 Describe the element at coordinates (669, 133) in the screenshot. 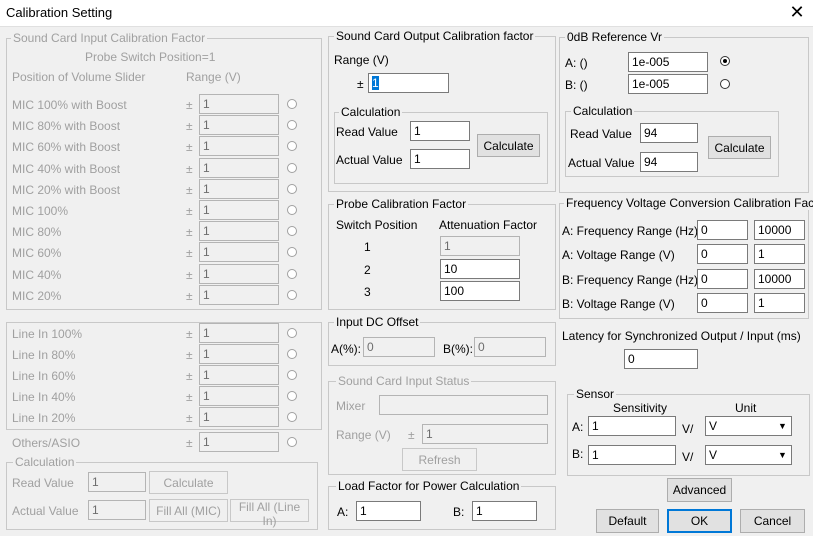

I see `zero-db-calc-read-input` at that location.